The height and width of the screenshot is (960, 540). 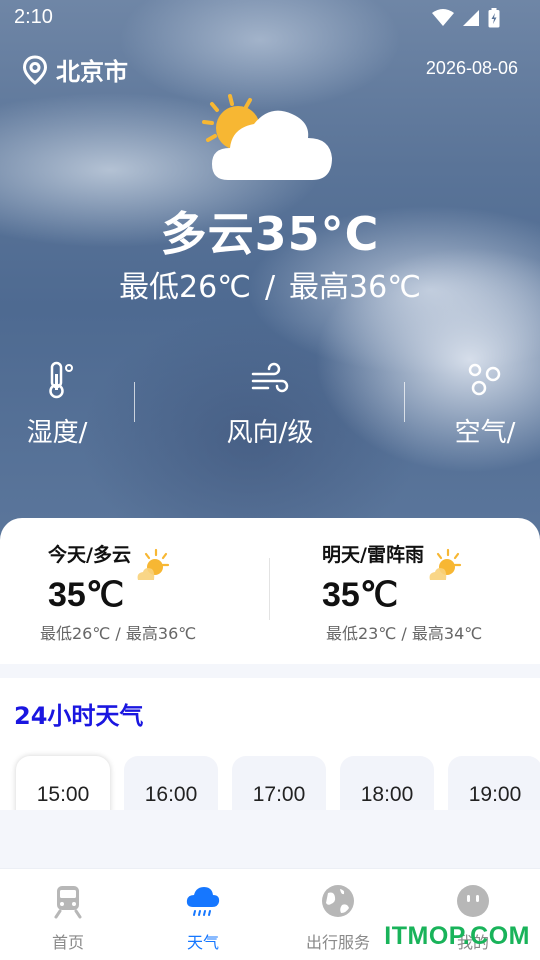 I want to click on forecast-tomorrow-range: 最低23℃ / 最高34℃, so click(x=404, y=633).